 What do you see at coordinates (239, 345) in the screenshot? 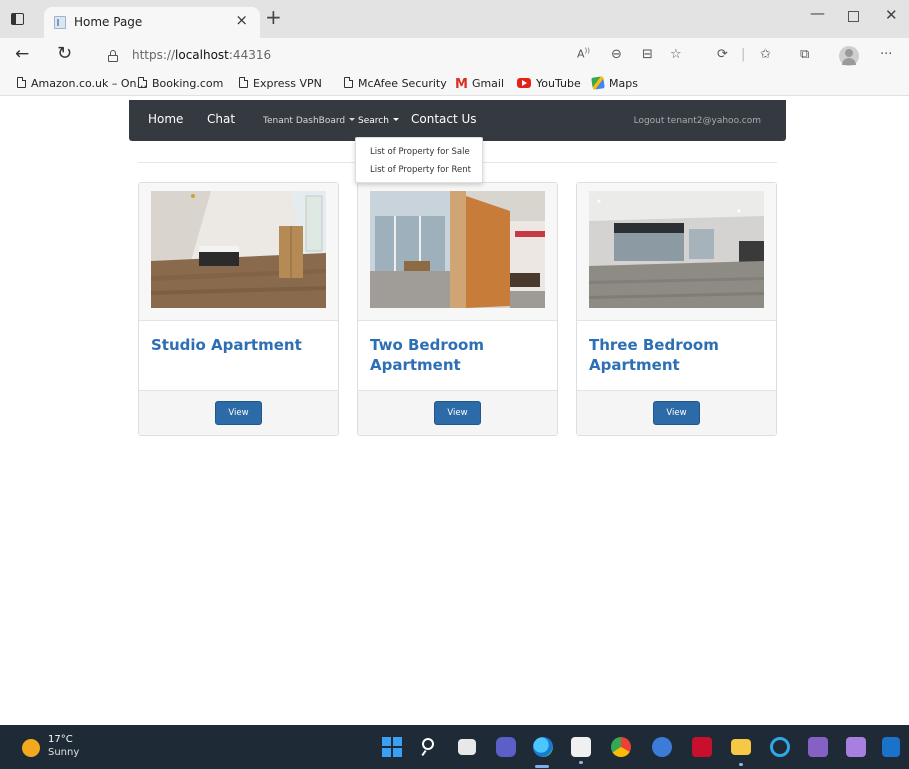
I see `property-title: Studio Apartment` at bounding box center [239, 345].